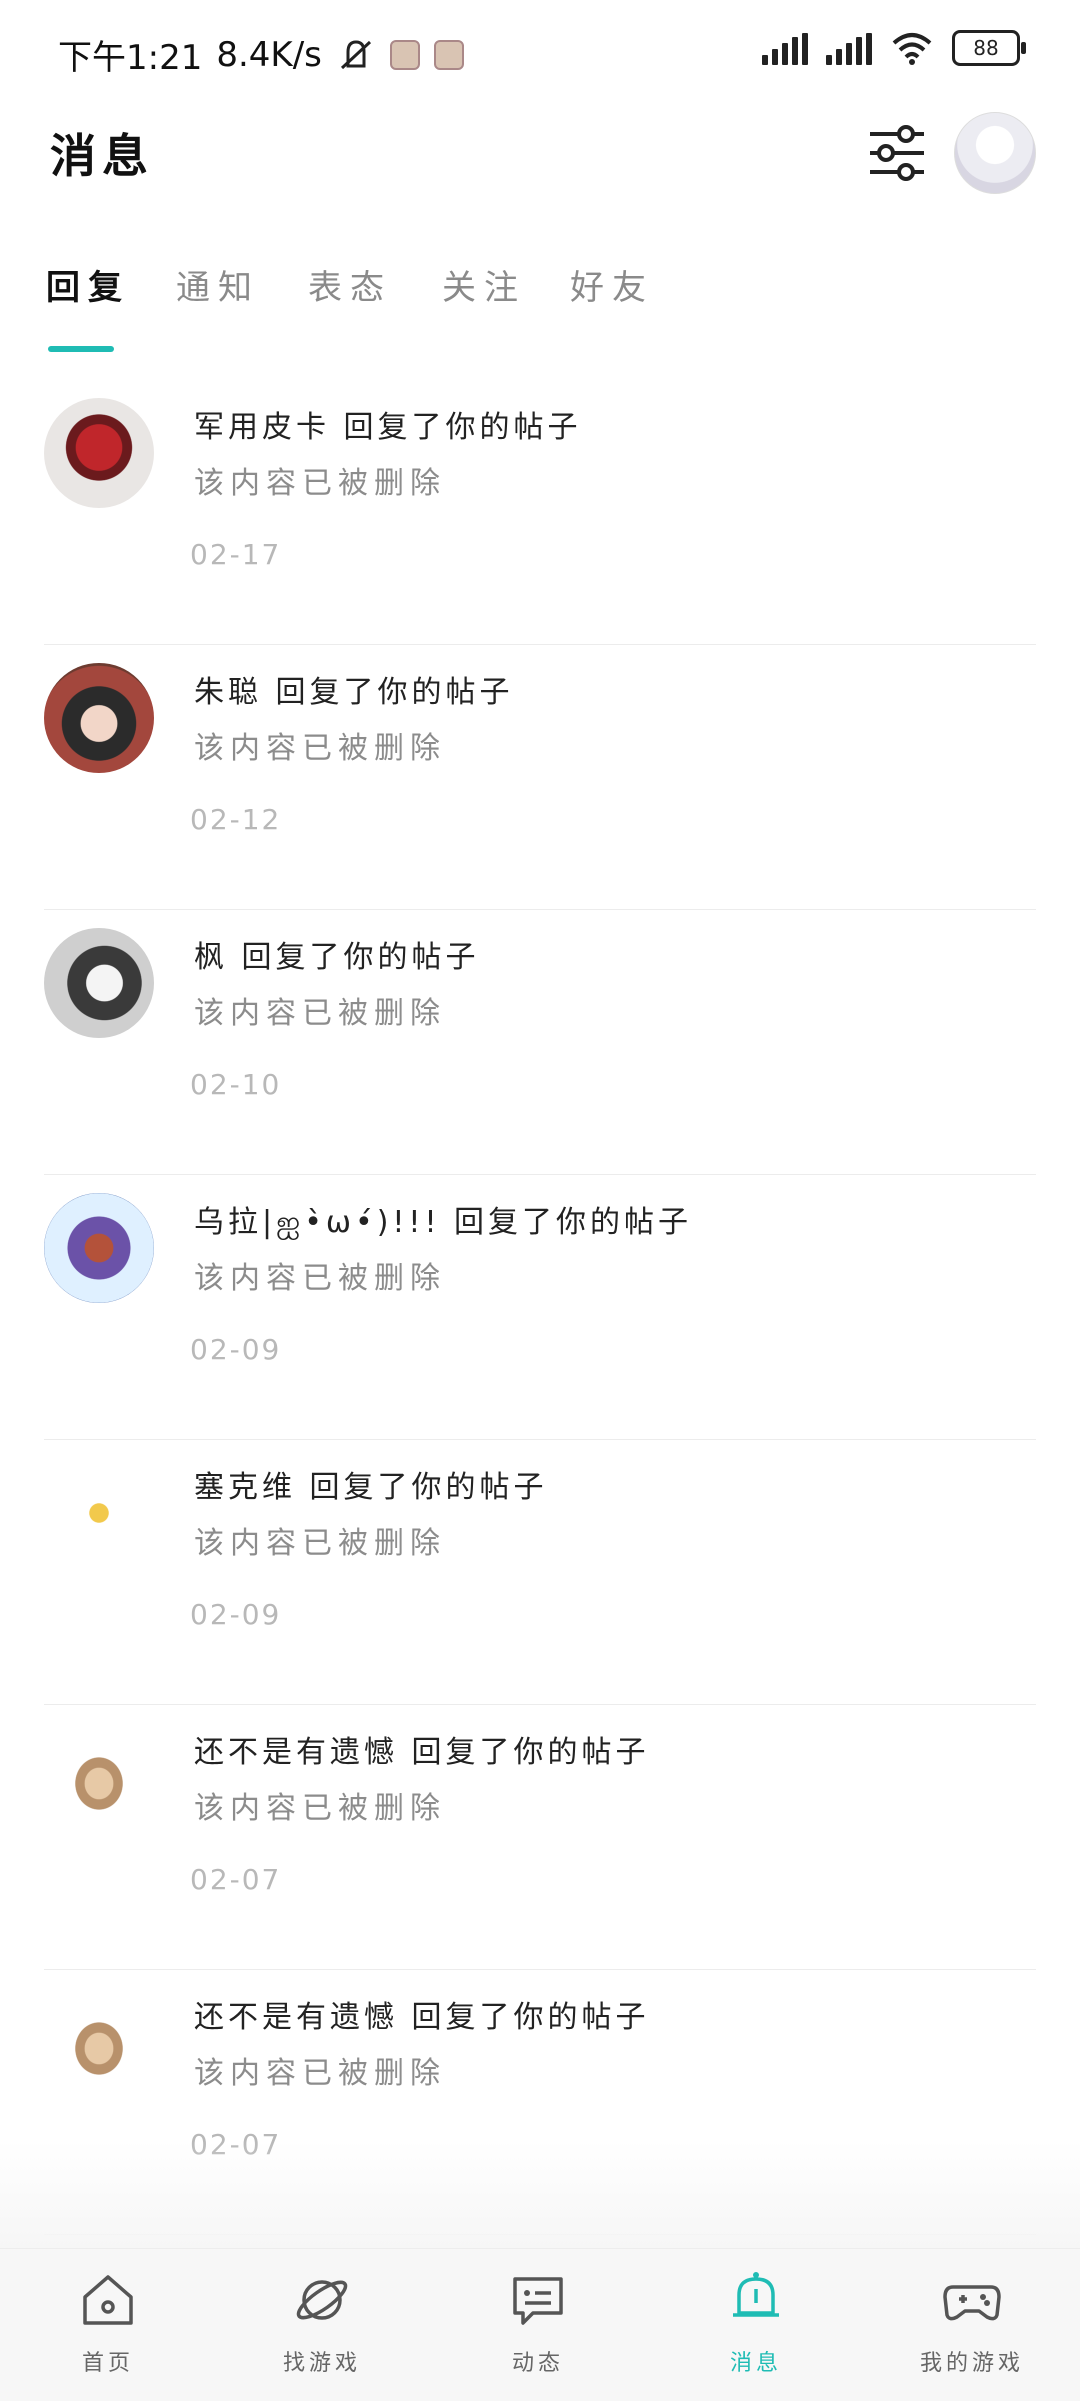  What do you see at coordinates (540, 2195) in the screenshot?
I see `list-fade` at bounding box center [540, 2195].